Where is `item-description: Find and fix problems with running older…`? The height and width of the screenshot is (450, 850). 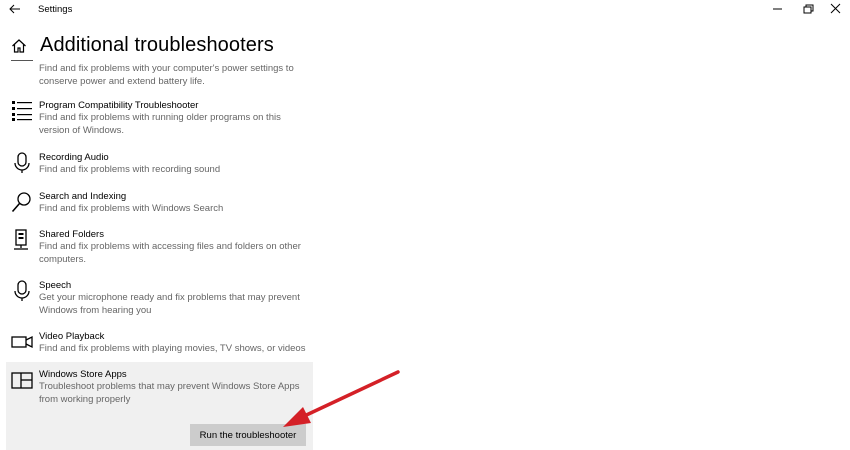
item-description: Find and fix problems with running older… is located at coordinates (160, 124).